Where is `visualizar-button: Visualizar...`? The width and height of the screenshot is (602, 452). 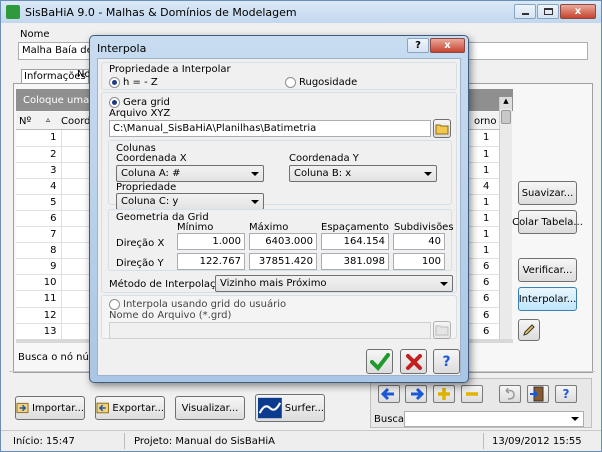 visualizar-button: Visualizar... is located at coordinates (210, 408).